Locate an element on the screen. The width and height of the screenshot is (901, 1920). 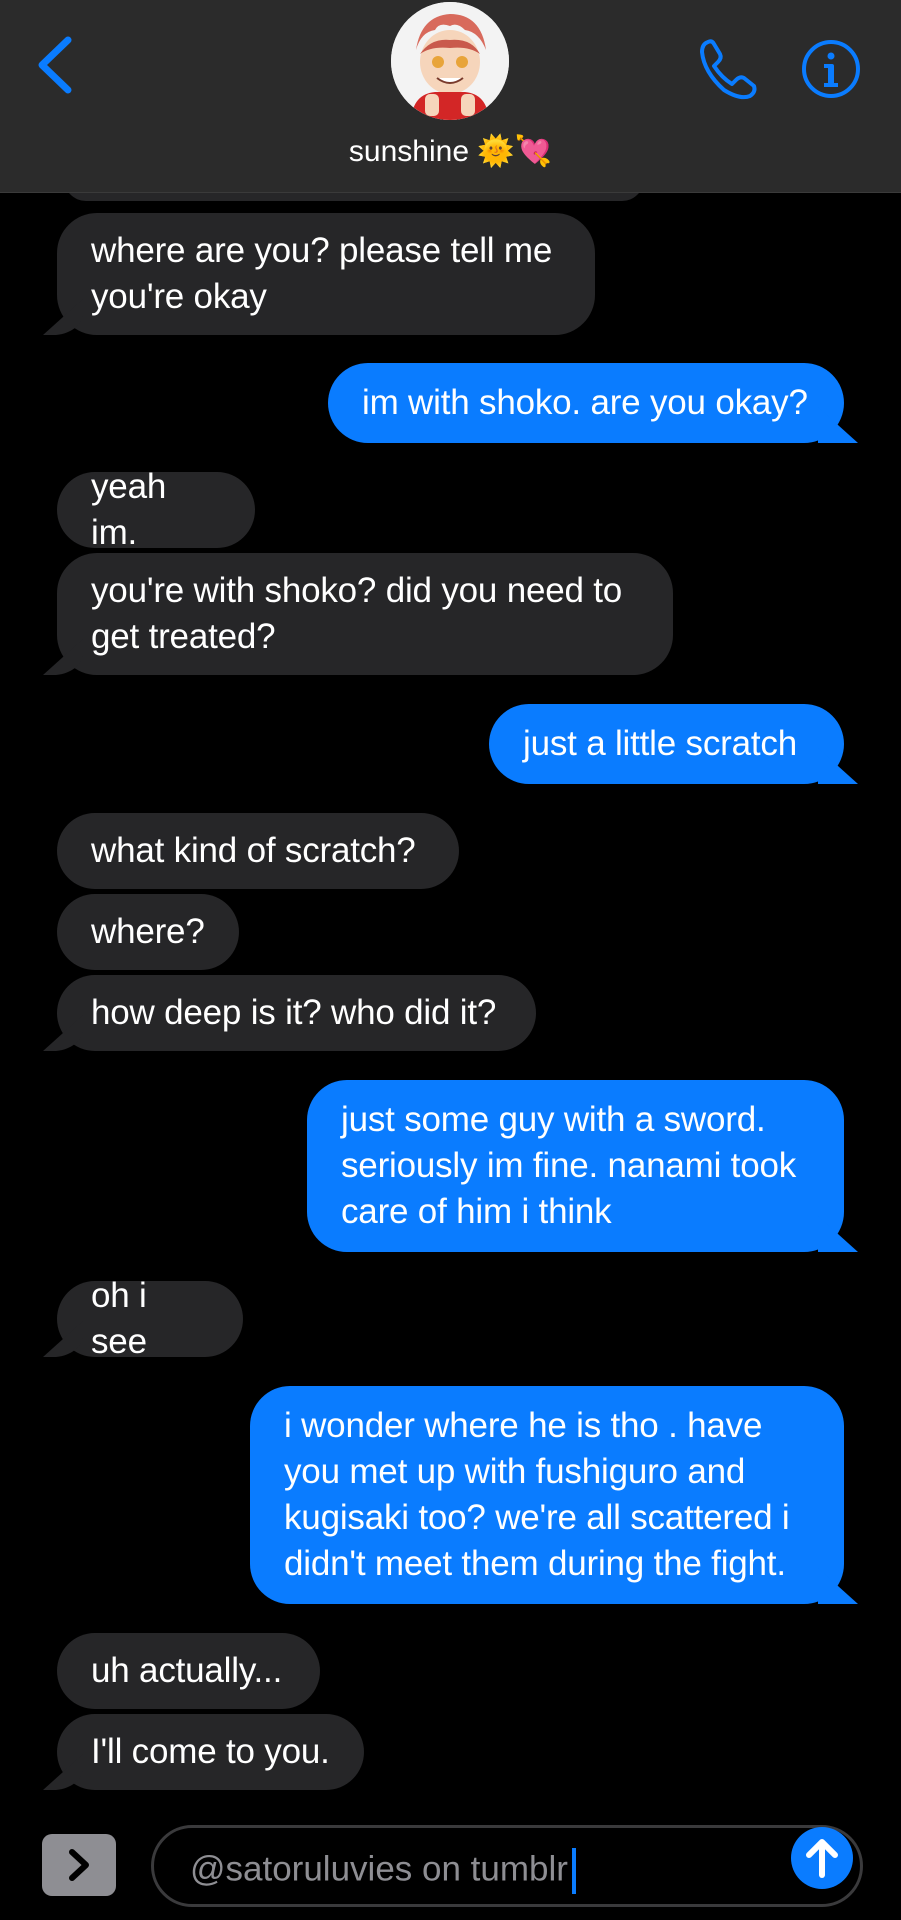
message-text: what kind of scratch? is located at coordinates (253, 850).